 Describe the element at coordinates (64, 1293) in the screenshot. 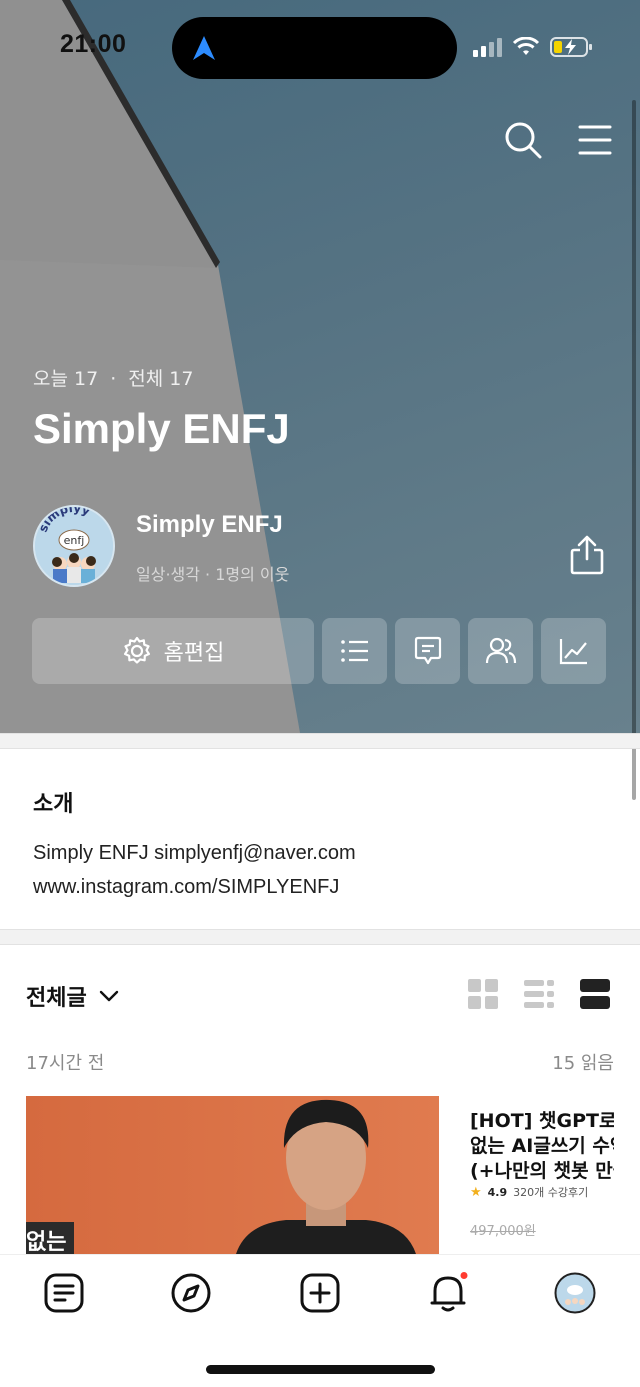

I see `feed-icon` at that location.